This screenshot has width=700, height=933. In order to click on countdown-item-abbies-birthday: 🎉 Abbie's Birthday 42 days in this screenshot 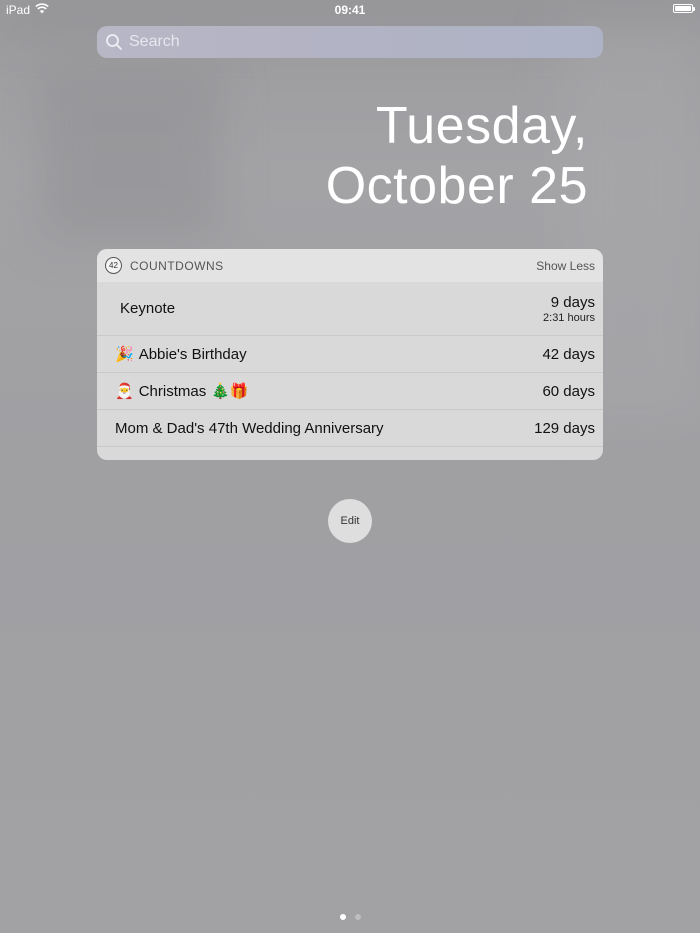, I will do `click(350, 354)`.